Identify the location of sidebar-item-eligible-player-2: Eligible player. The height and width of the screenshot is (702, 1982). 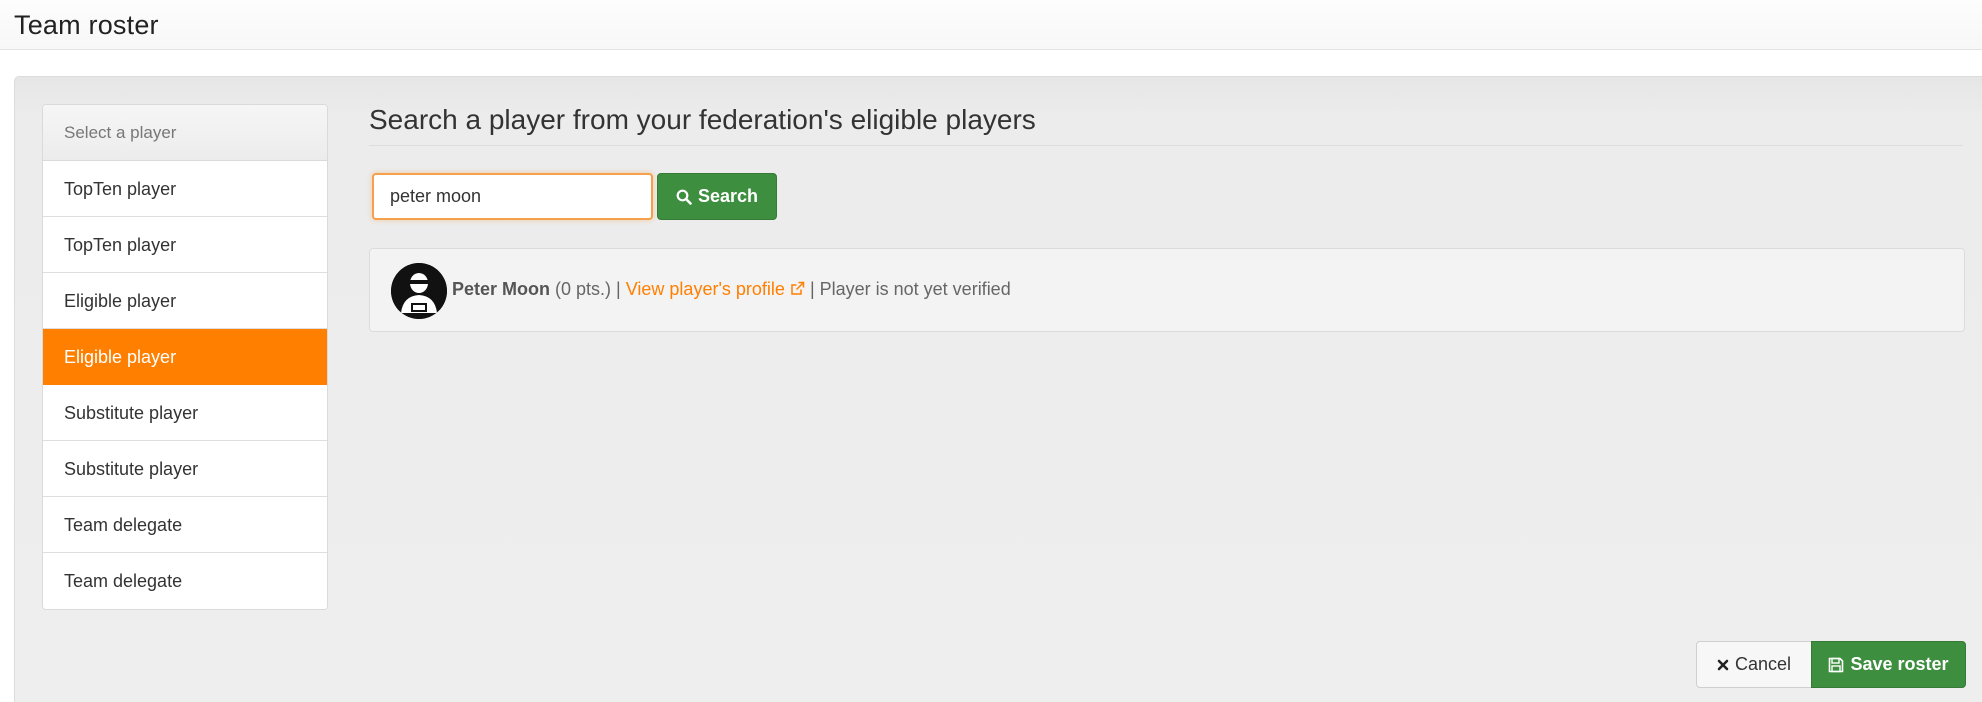
(185, 357).